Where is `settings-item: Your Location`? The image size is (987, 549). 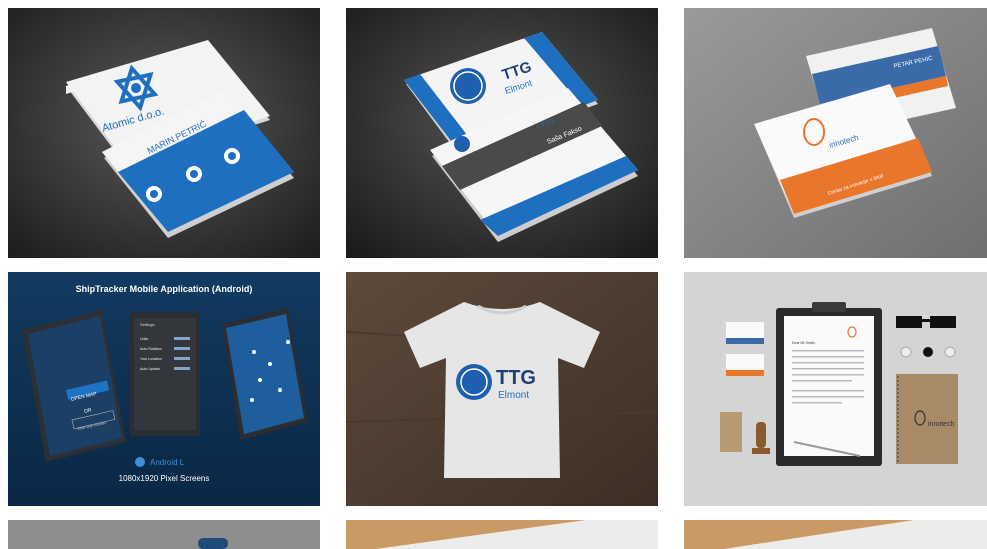
settings-item: Your Location is located at coordinates (151, 359).